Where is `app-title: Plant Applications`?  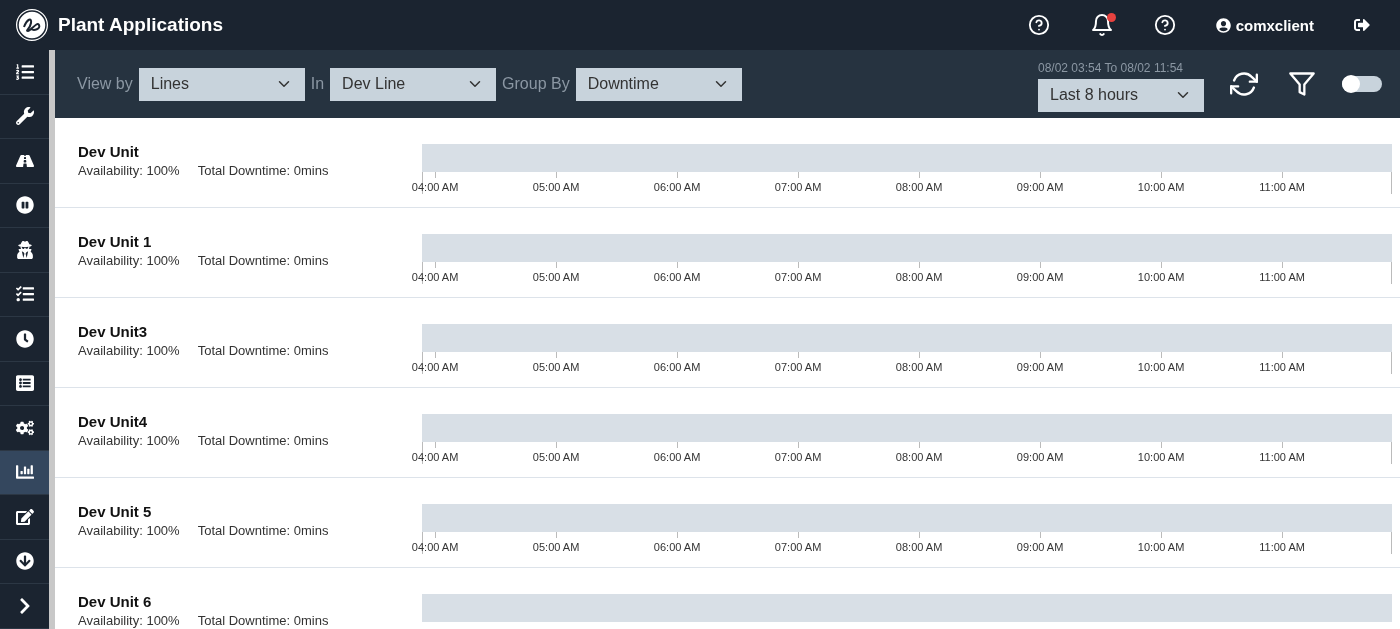
app-title: Plant Applications is located at coordinates (141, 25).